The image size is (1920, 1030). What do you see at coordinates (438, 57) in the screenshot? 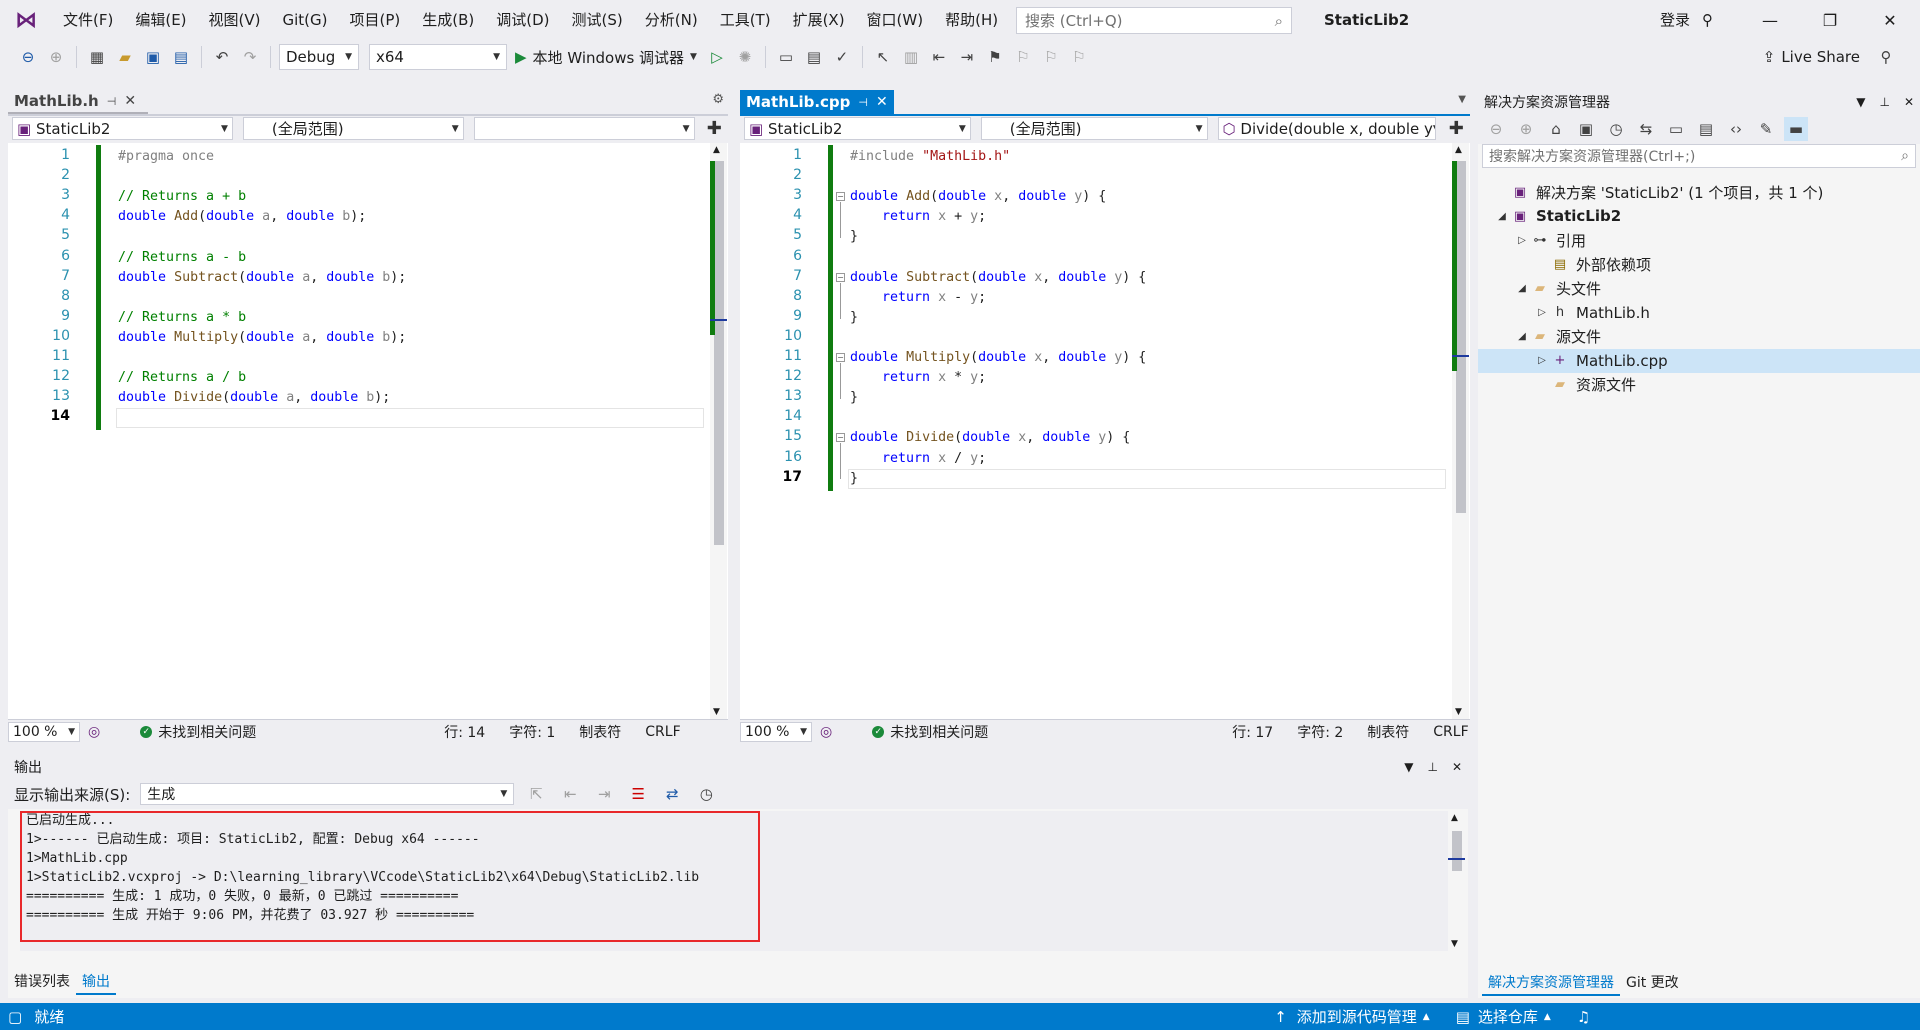
I see `platform-select: x64 ▼` at bounding box center [438, 57].